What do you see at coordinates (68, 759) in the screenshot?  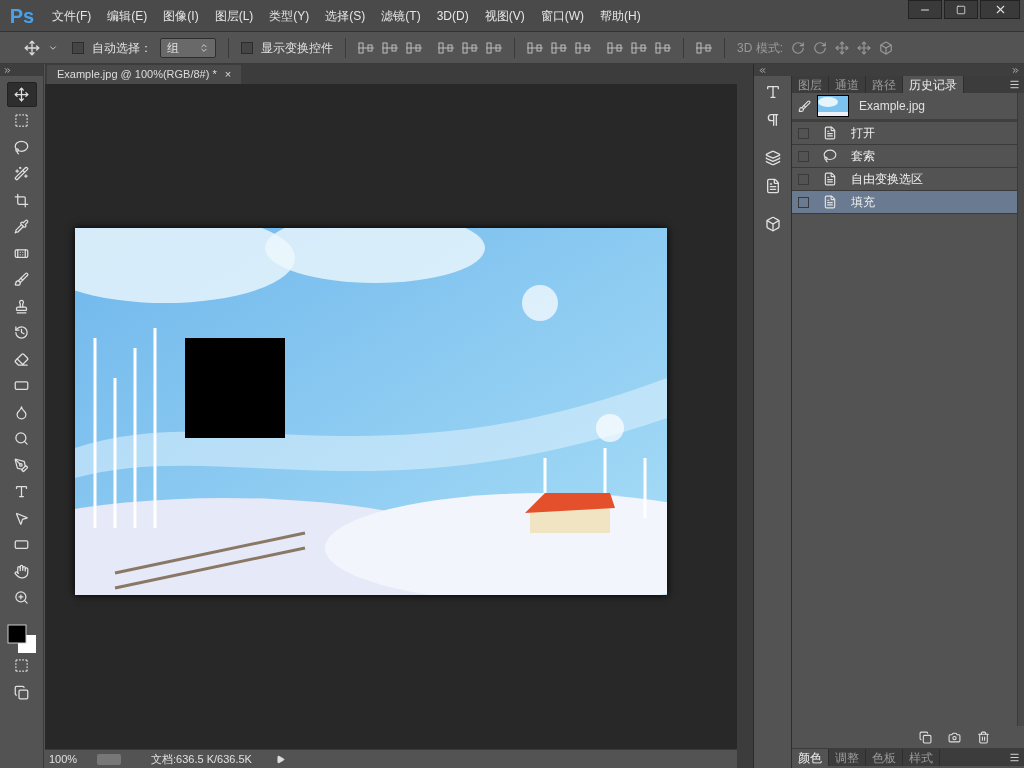 I see `zoom-level: 100%` at bounding box center [68, 759].